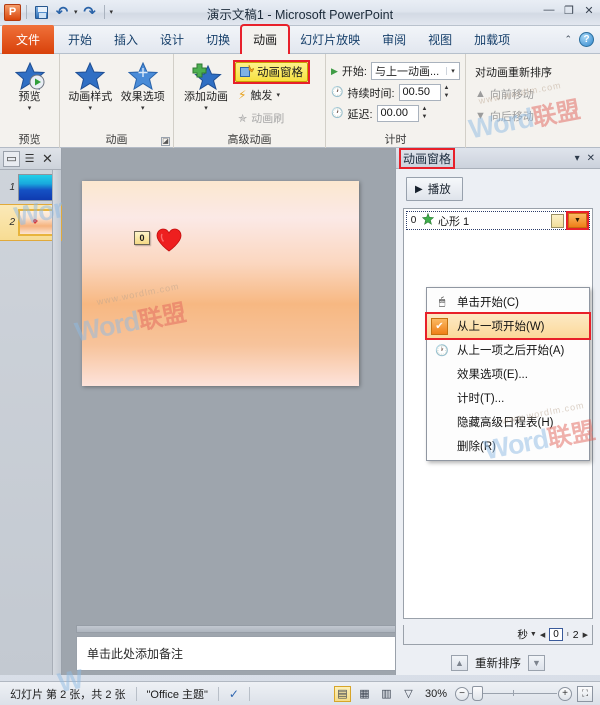 Image resolution: width=600 pixels, height=705 pixels. Describe the element at coordinates (513, 693) in the screenshot. I see `zoom-slider: − +` at that location.